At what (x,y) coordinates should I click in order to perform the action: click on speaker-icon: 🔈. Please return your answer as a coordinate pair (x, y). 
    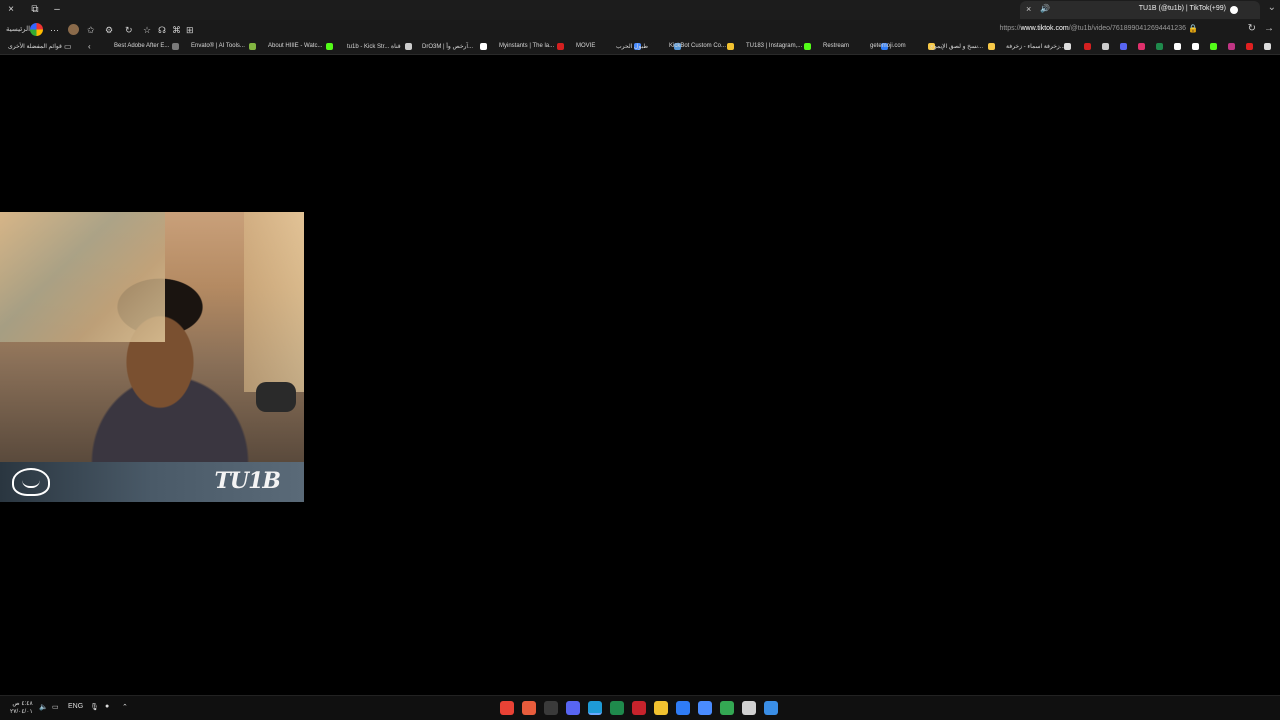
    Looking at the image, I should click on (43, 707).